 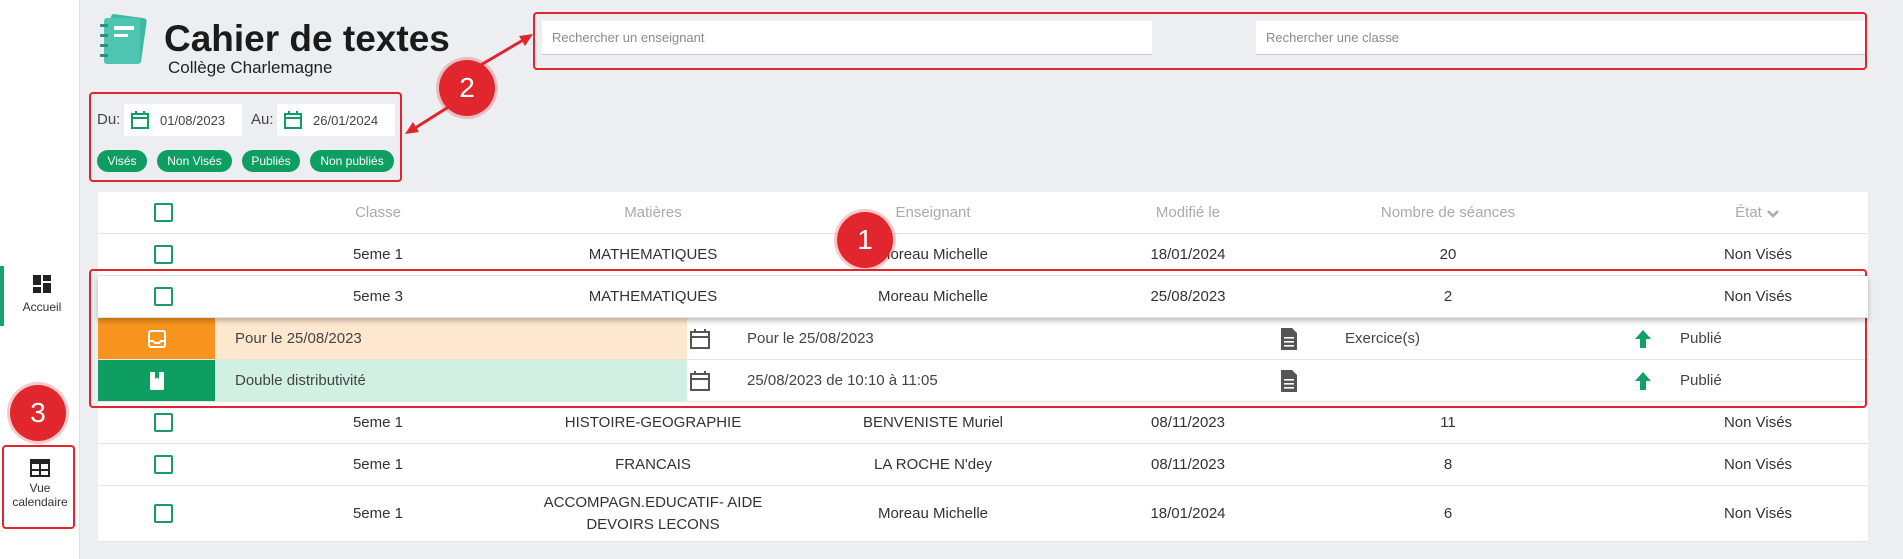 I want to click on cell-matiere-line-1: ACCOMPAGN.EDUCATIF- AIDE, so click(x=653, y=502).